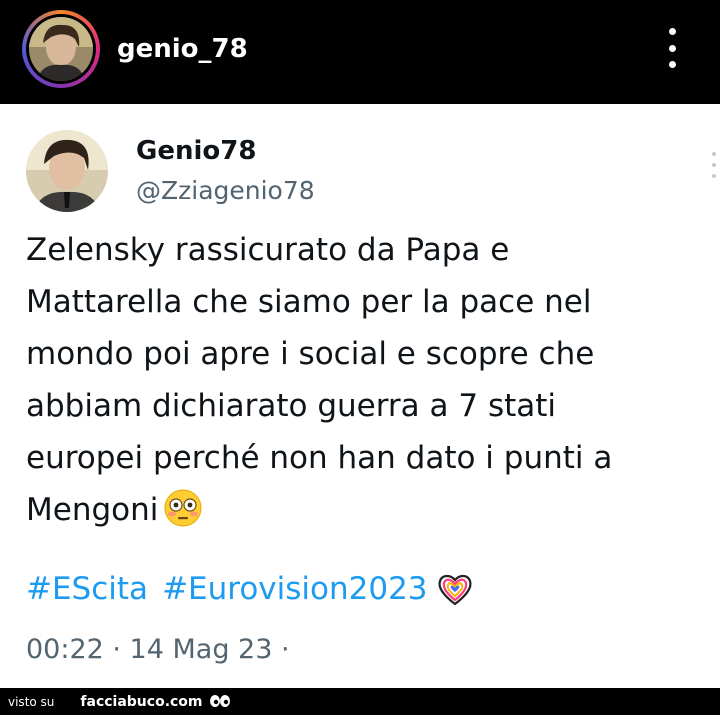 The height and width of the screenshot is (715, 720). I want to click on tweet-author-handle: @Zziagenio78, so click(225, 190).